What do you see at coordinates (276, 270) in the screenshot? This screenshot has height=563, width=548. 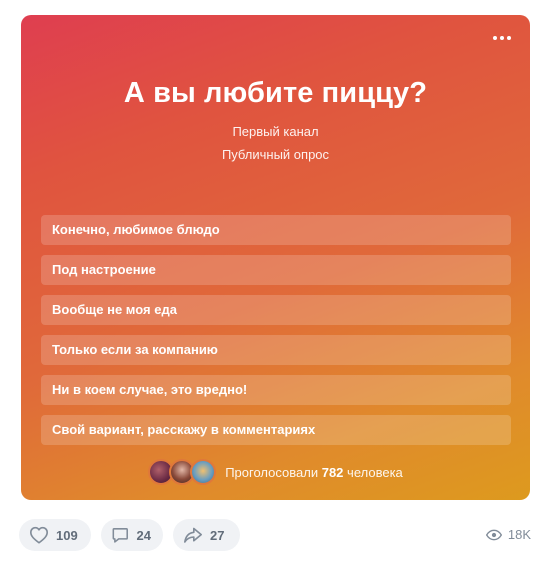 I see `poll-option: Под настроение` at bounding box center [276, 270].